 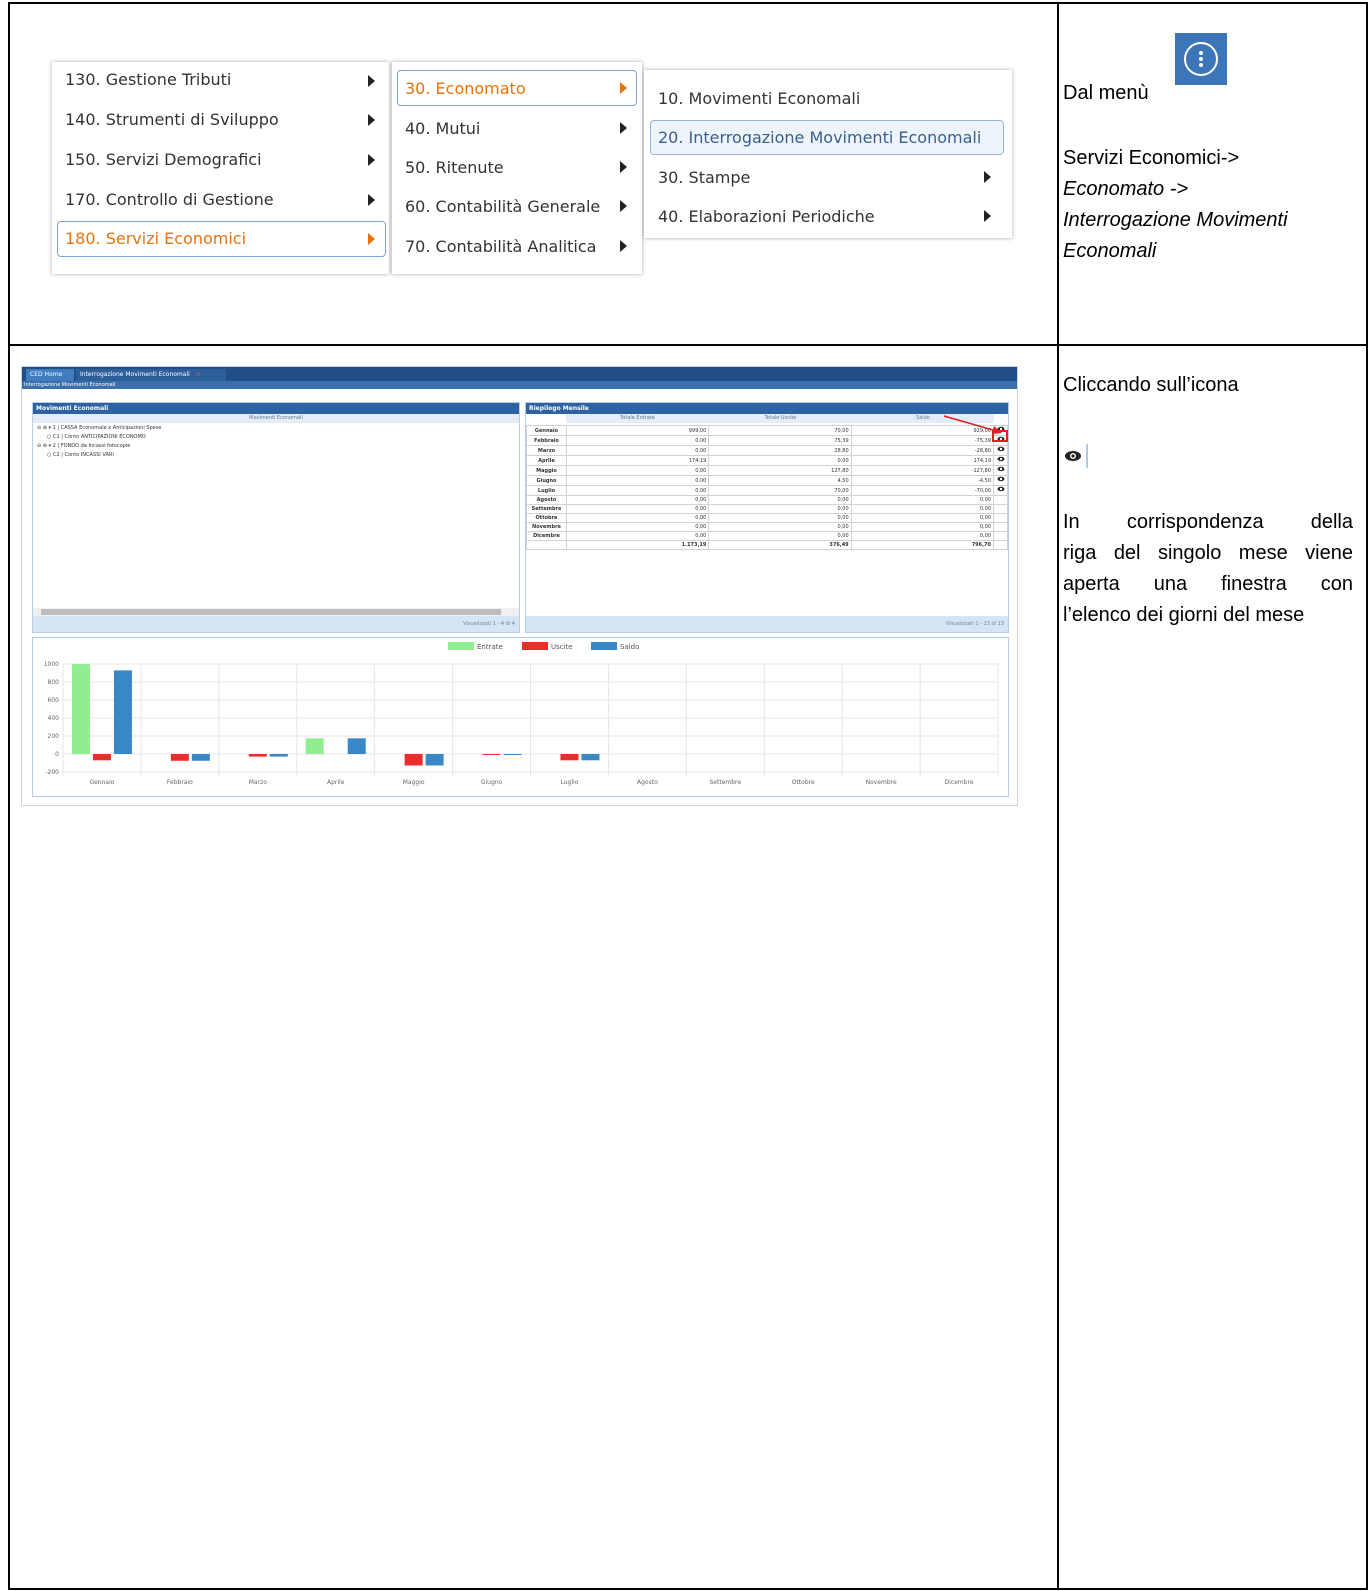 I want to click on saldo-cell: 174,19, so click(x=922, y=460).